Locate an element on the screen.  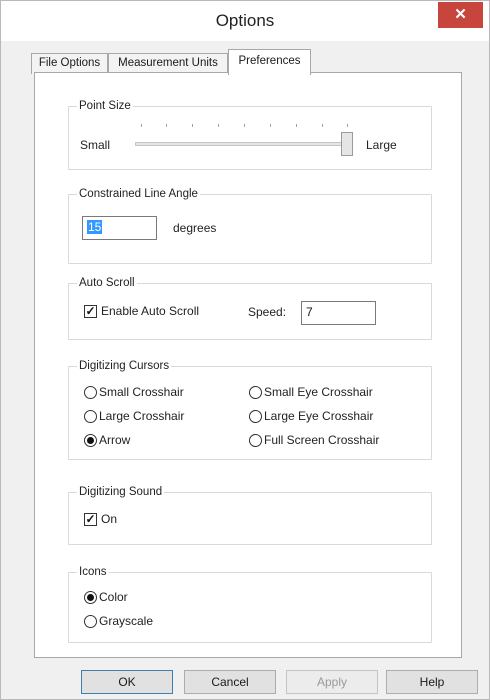
color-label: Color is located at coordinates (113, 597).